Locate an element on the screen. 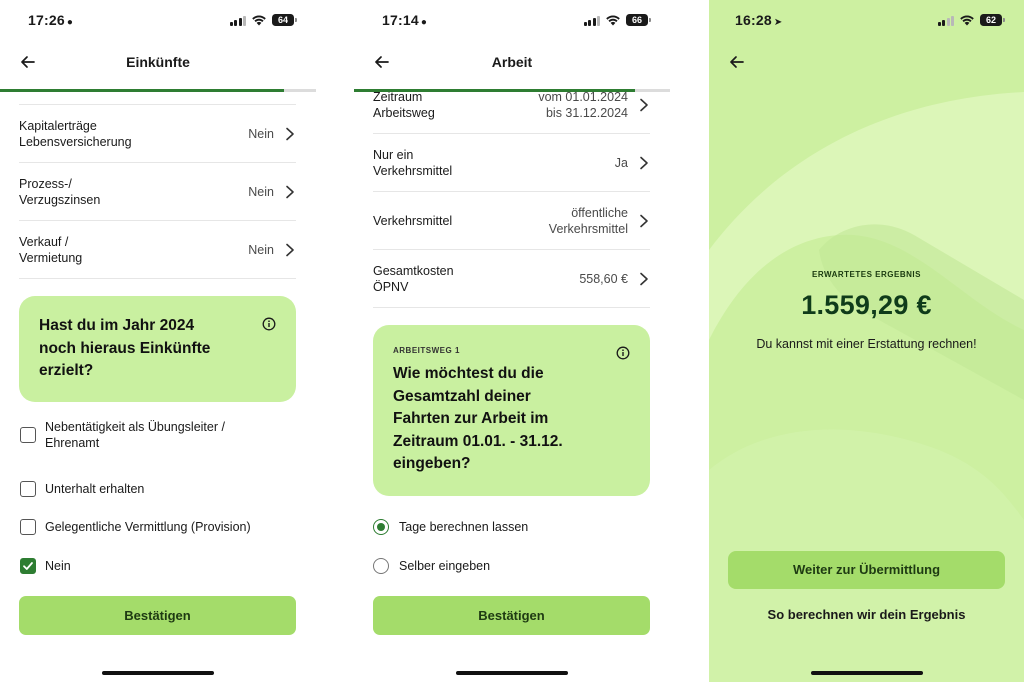 This screenshot has width=1024, height=682. row-value: vom 01.01.2024 bis 31.12.2024 is located at coordinates (583, 104).